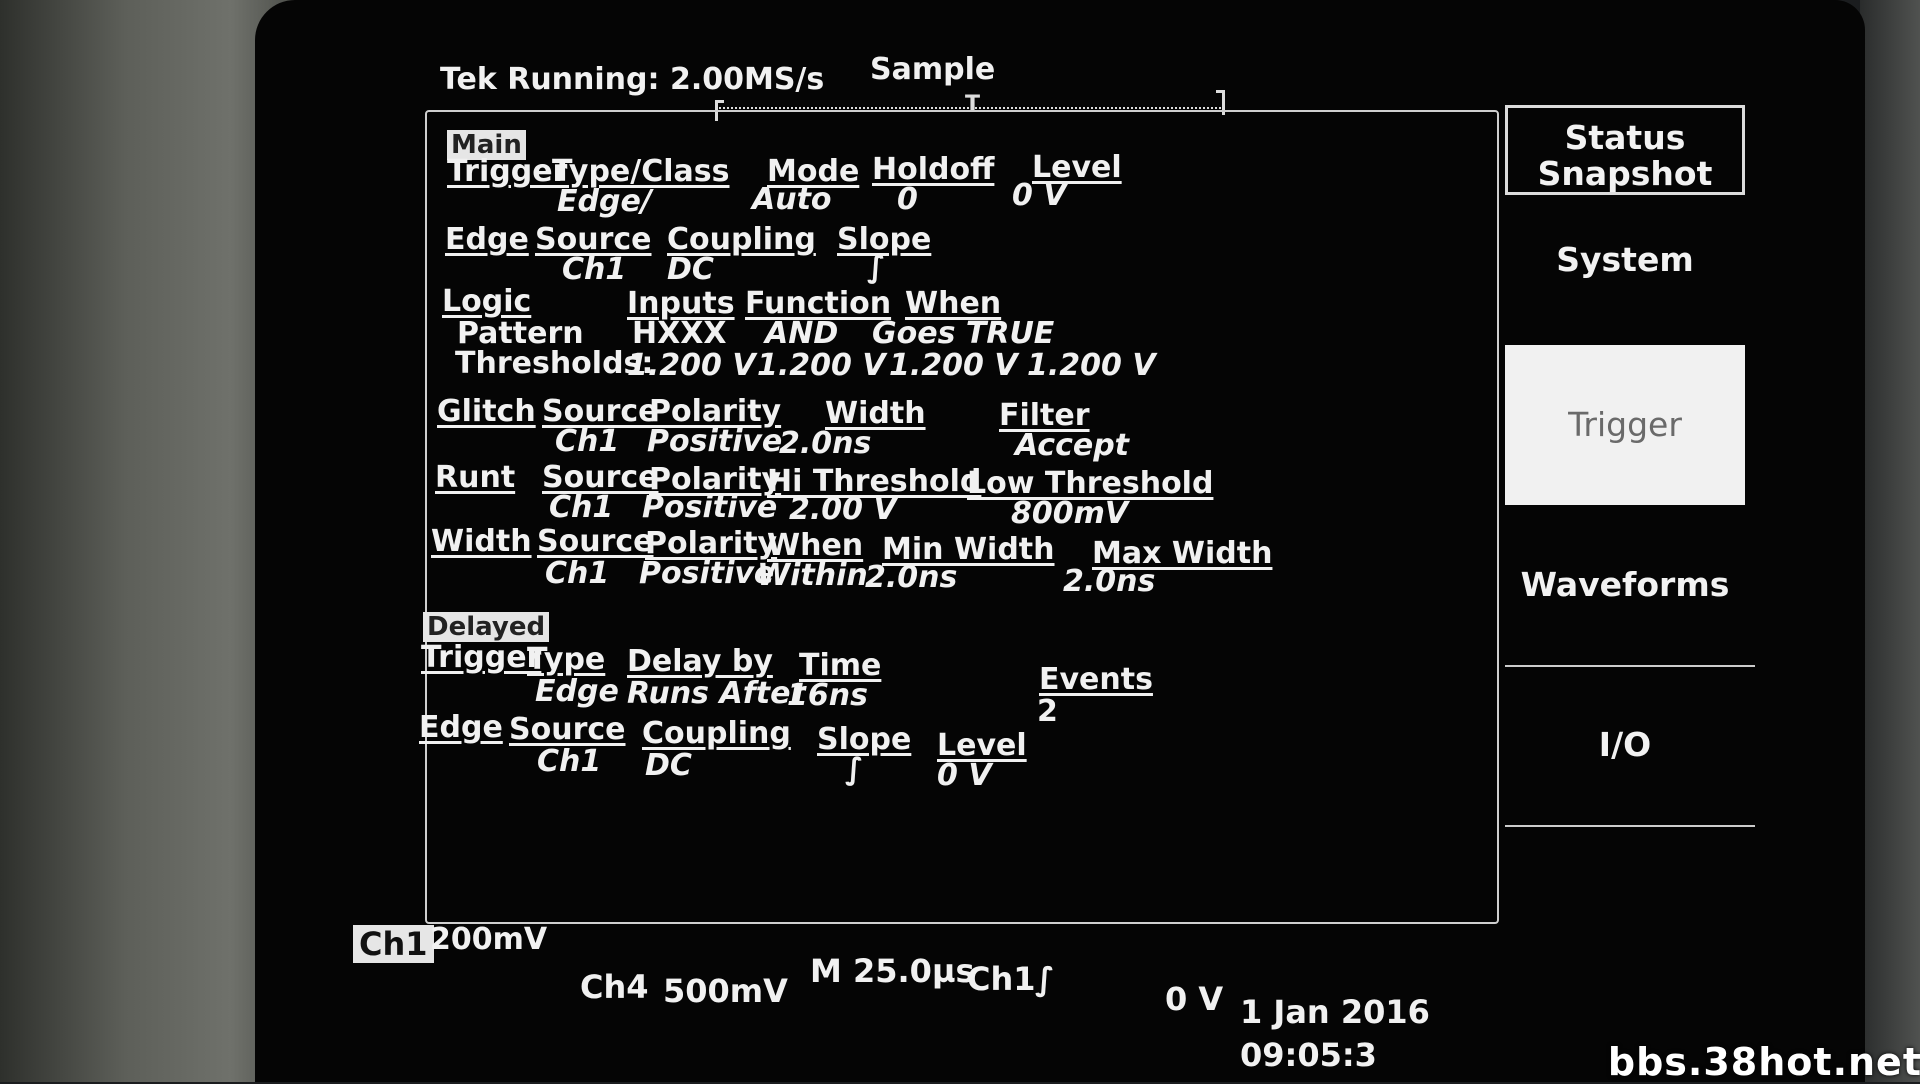  What do you see at coordinates (911, 577) in the screenshot?
I see `width-min-value: 2.0ns` at bounding box center [911, 577].